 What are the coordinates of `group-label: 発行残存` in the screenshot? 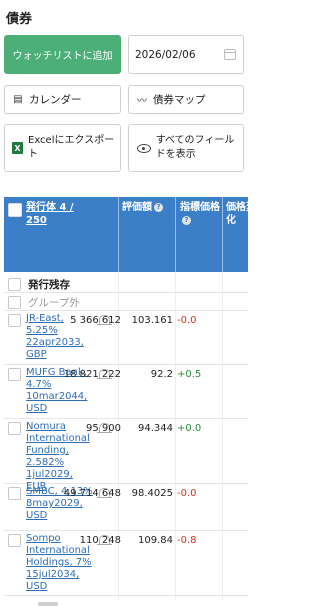 It's located at (49, 285).